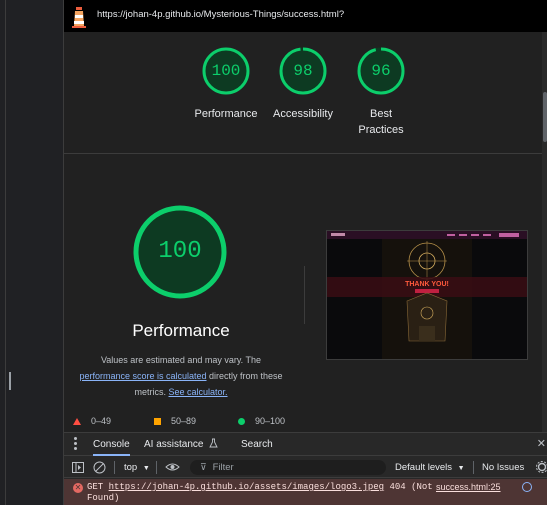  I want to click on page-edge, so click(31, 252).